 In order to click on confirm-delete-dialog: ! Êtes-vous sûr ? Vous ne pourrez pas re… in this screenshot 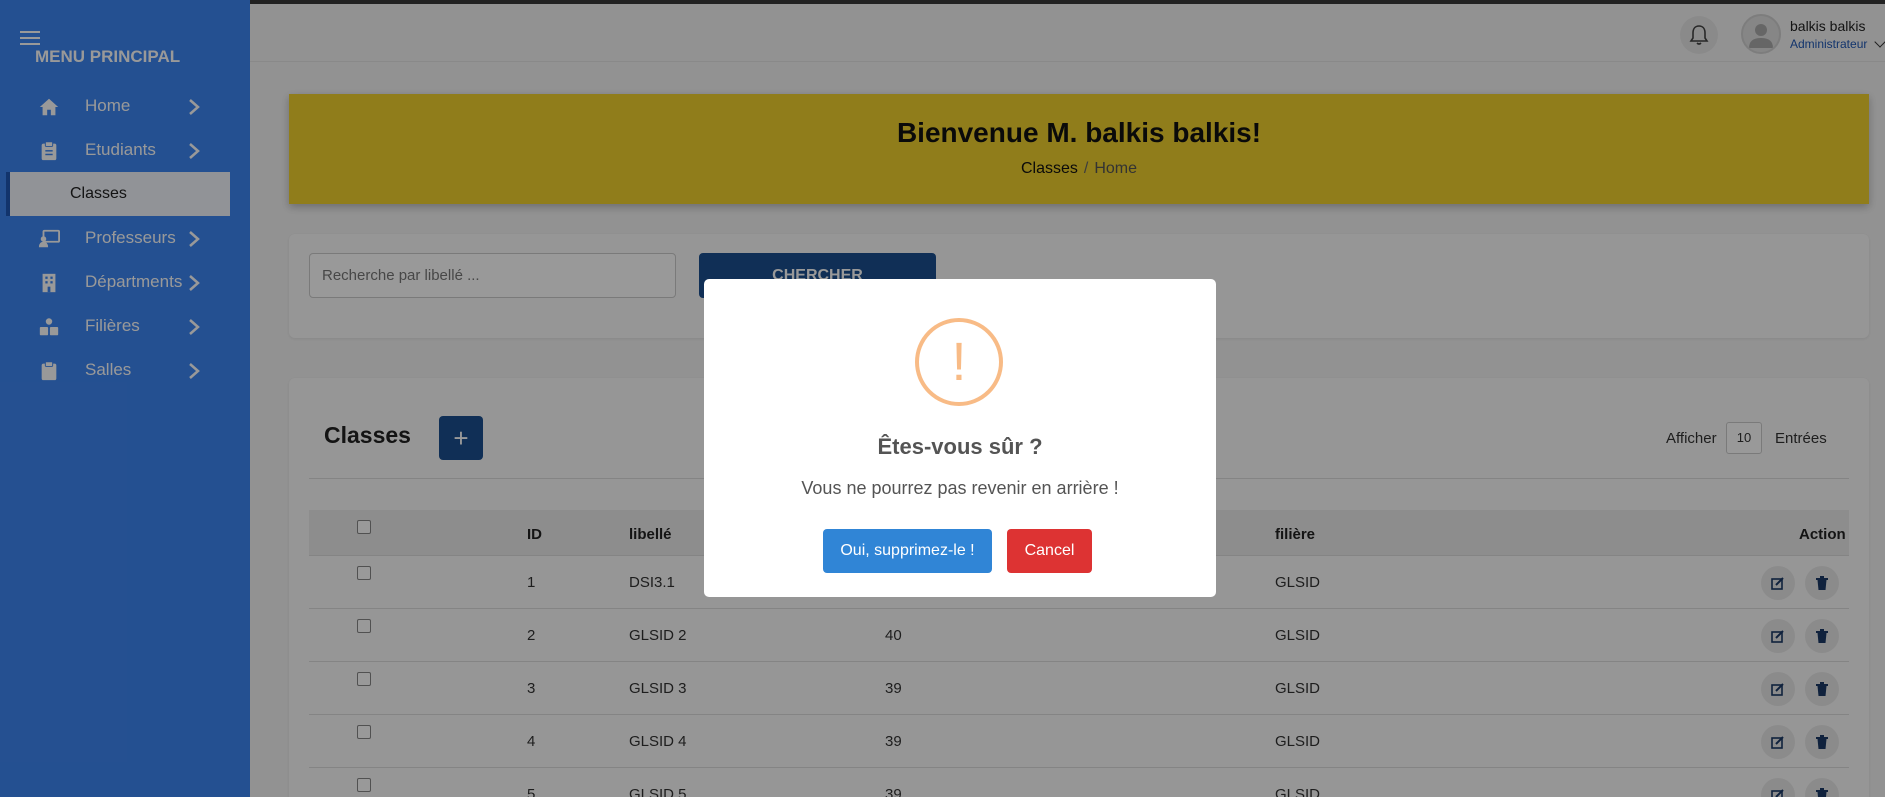, I will do `click(960, 438)`.